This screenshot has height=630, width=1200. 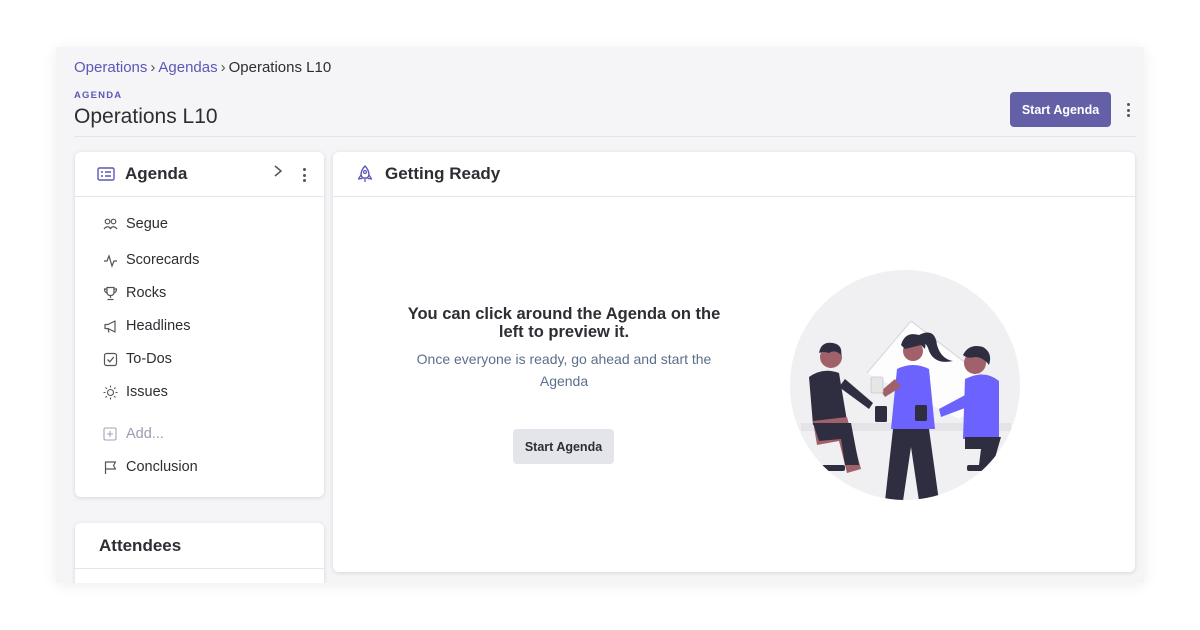 I want to click on agenda-panel-title: Agenda, so click(x=156, y=173).